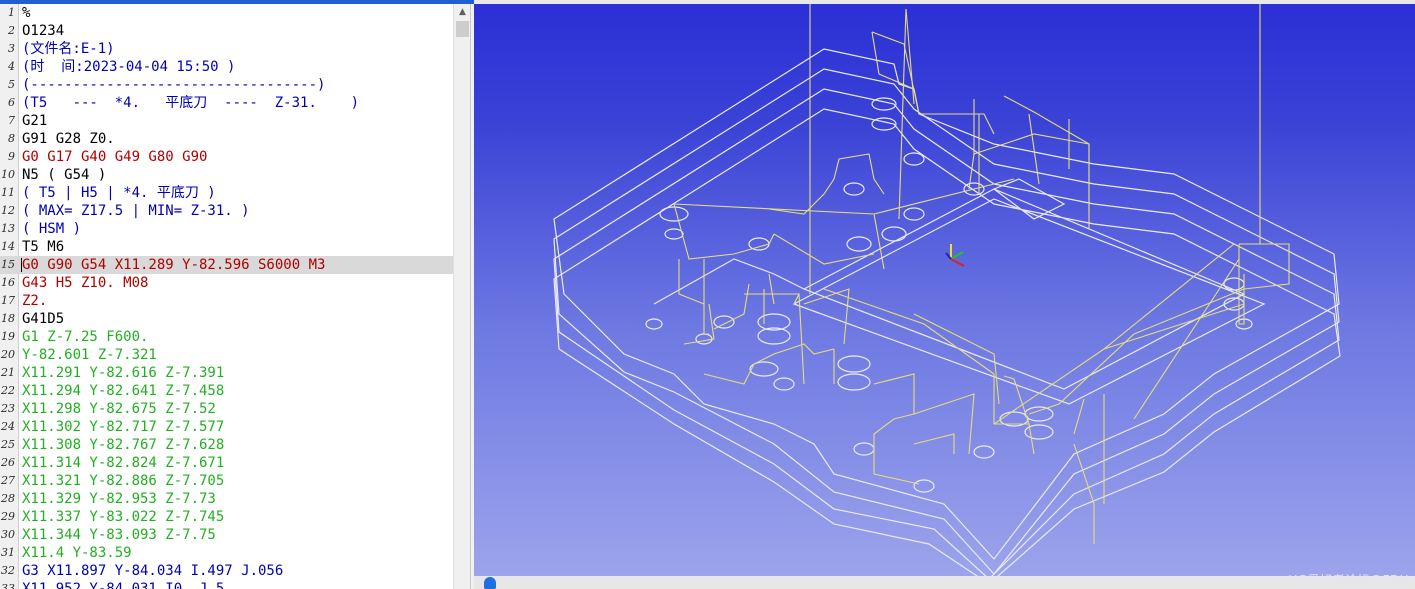  Describe the element at coordinates (8, 246) in the screenshot. I see `line-number: 14` at that location.